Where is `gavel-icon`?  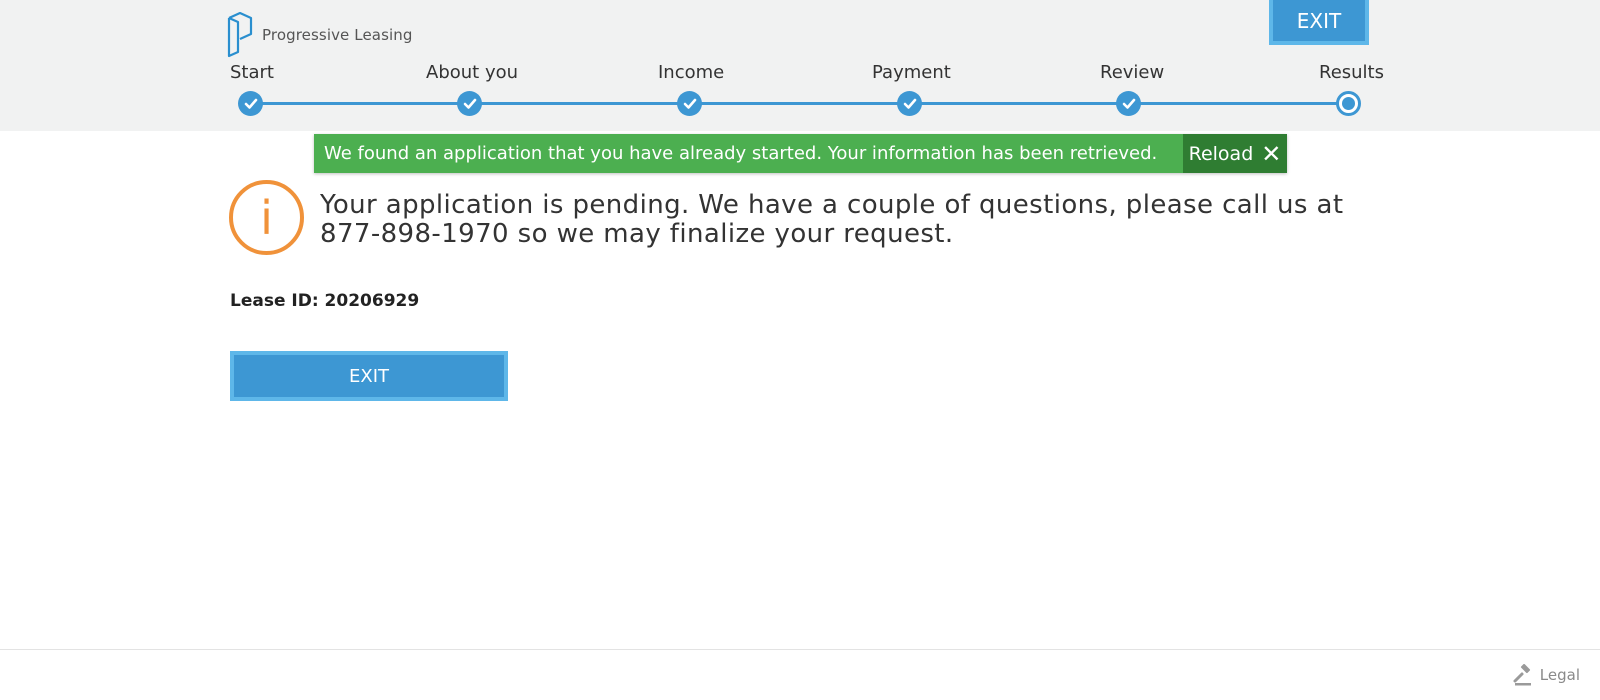
gavel-icon is located at coordinates (1522, 675).